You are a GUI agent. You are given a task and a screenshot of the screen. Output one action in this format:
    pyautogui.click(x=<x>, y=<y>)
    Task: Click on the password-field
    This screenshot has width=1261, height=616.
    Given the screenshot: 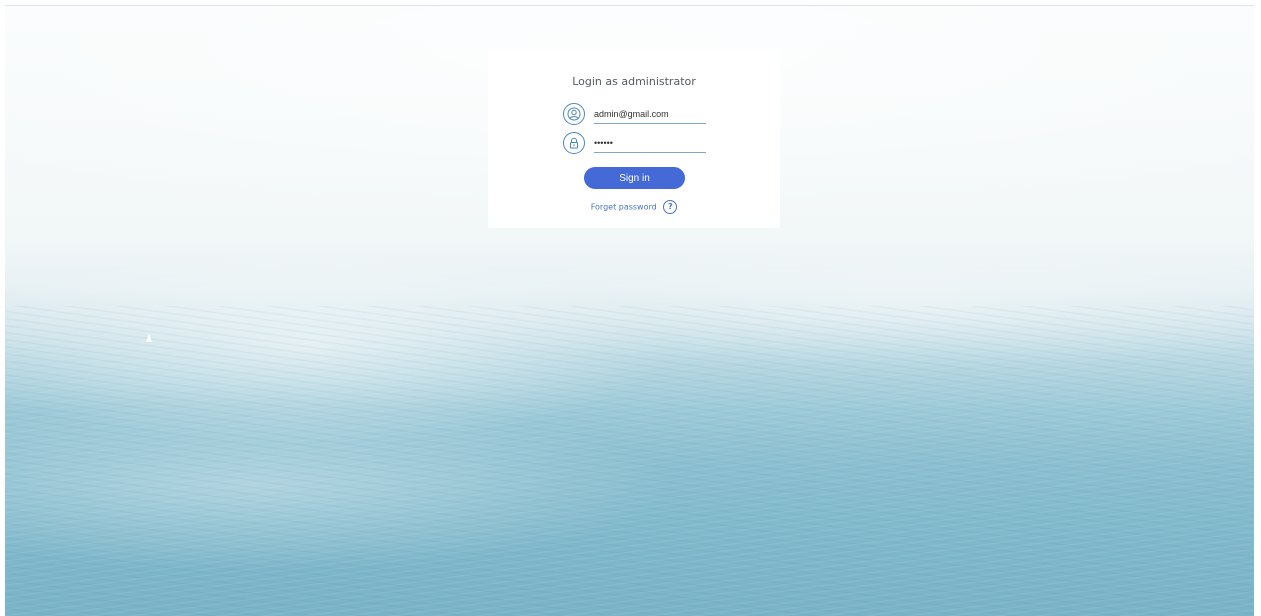 What is the action you would take?
    pyautogui.click(x=650, y=143)
    